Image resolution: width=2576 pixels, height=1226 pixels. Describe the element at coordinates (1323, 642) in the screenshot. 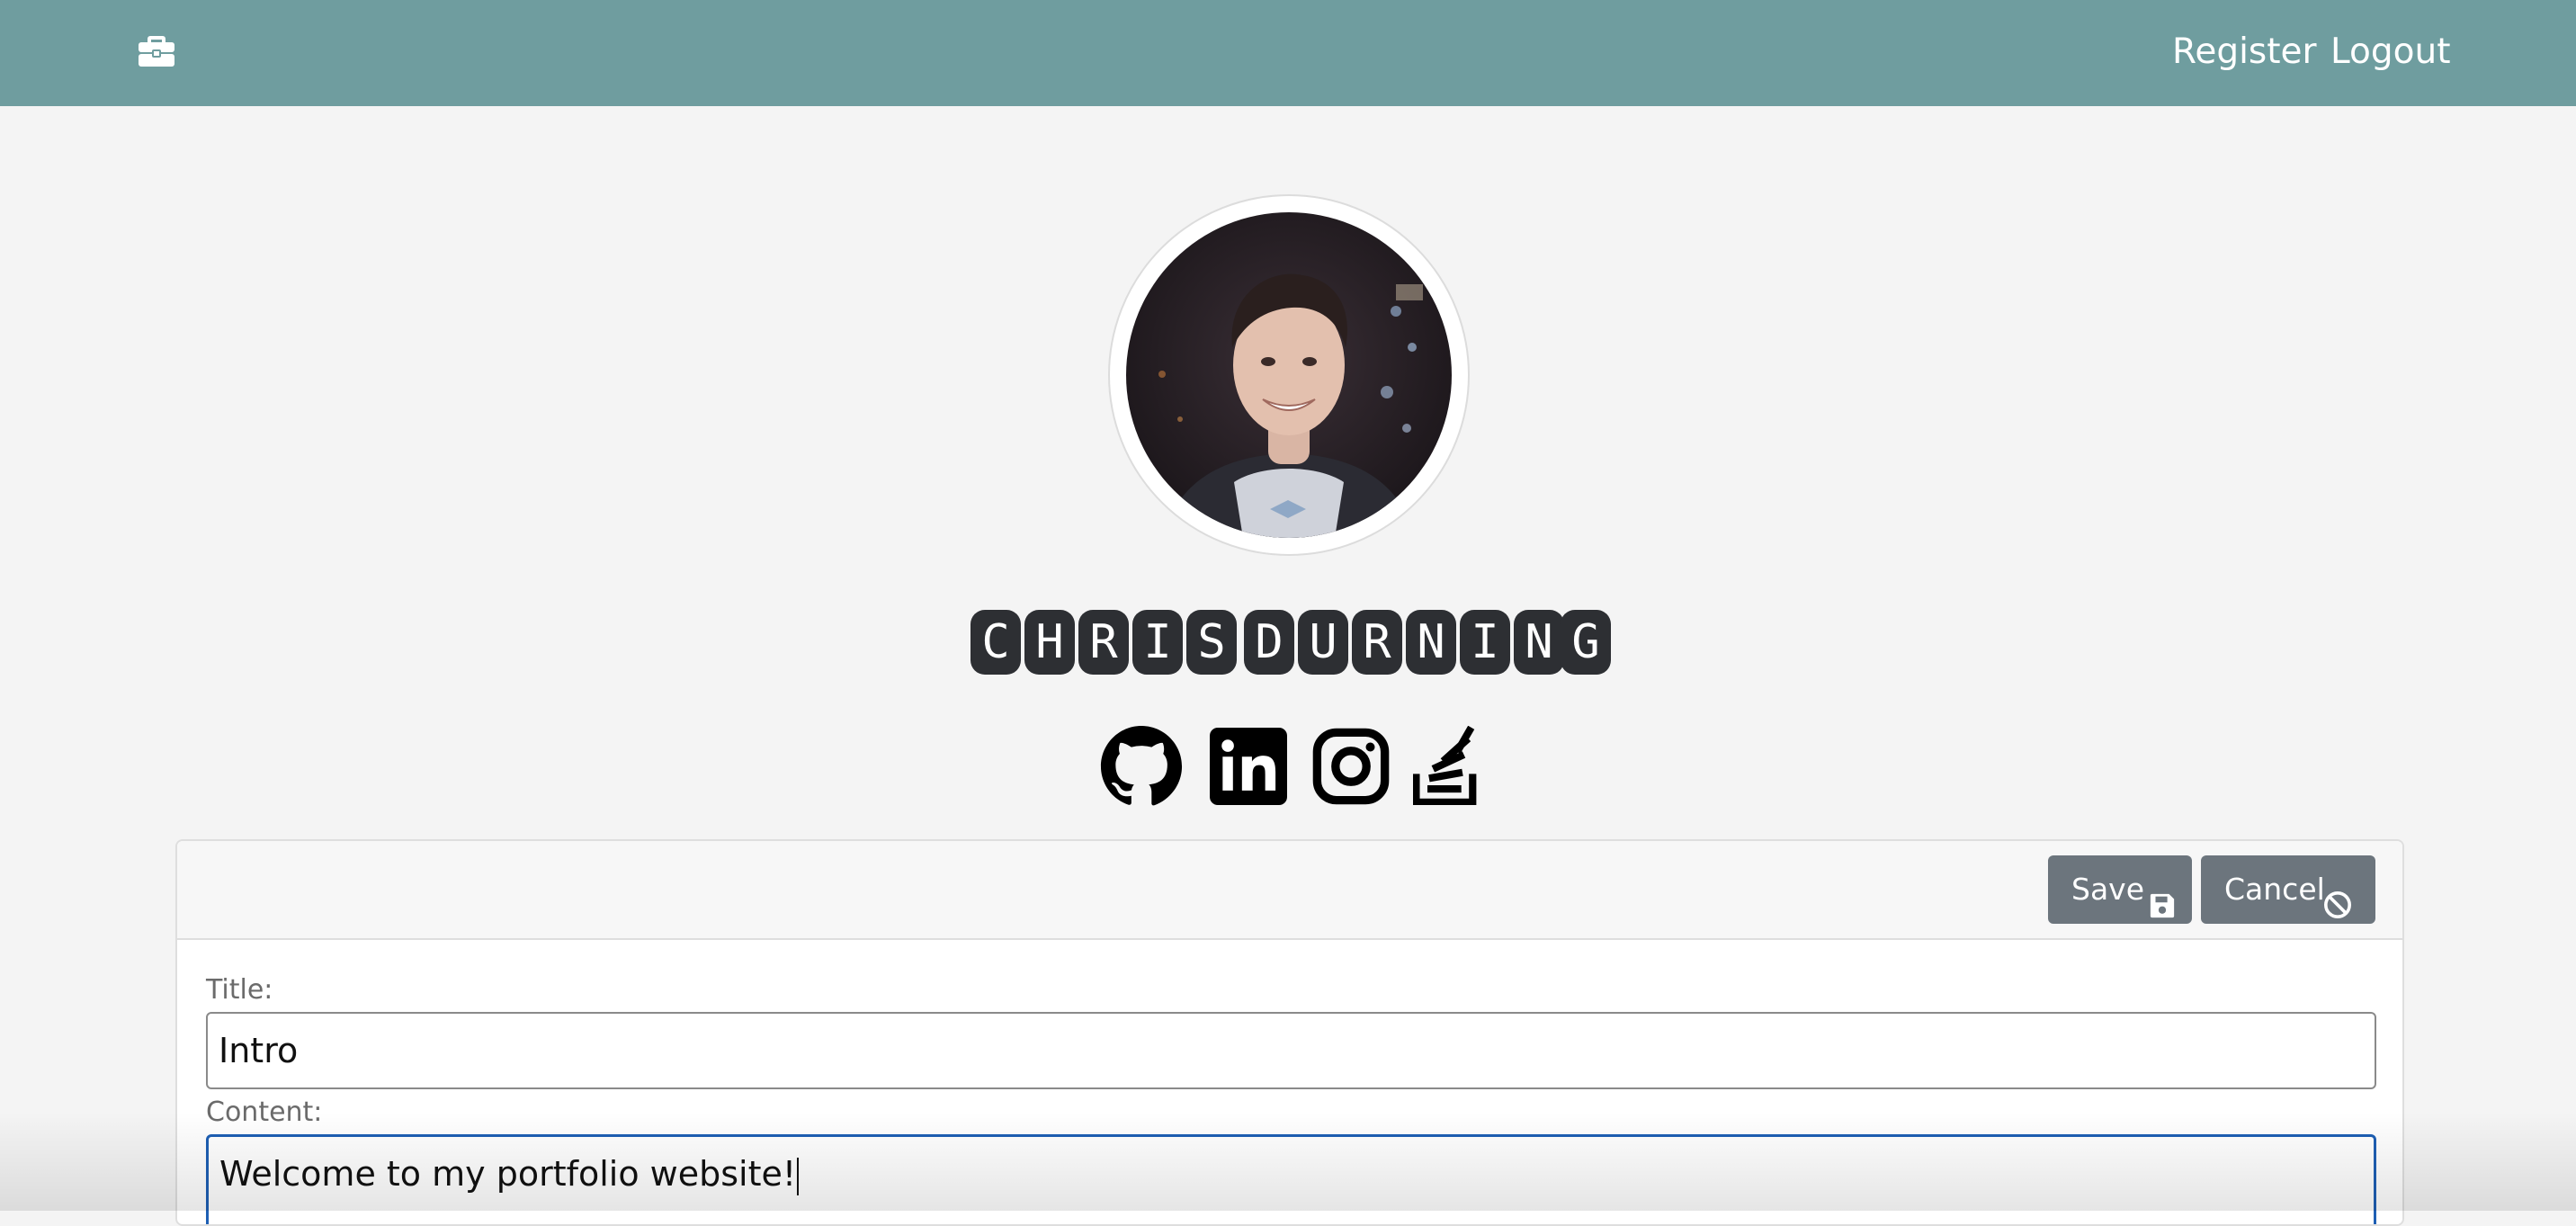

I see `name-letter: U` at that location.